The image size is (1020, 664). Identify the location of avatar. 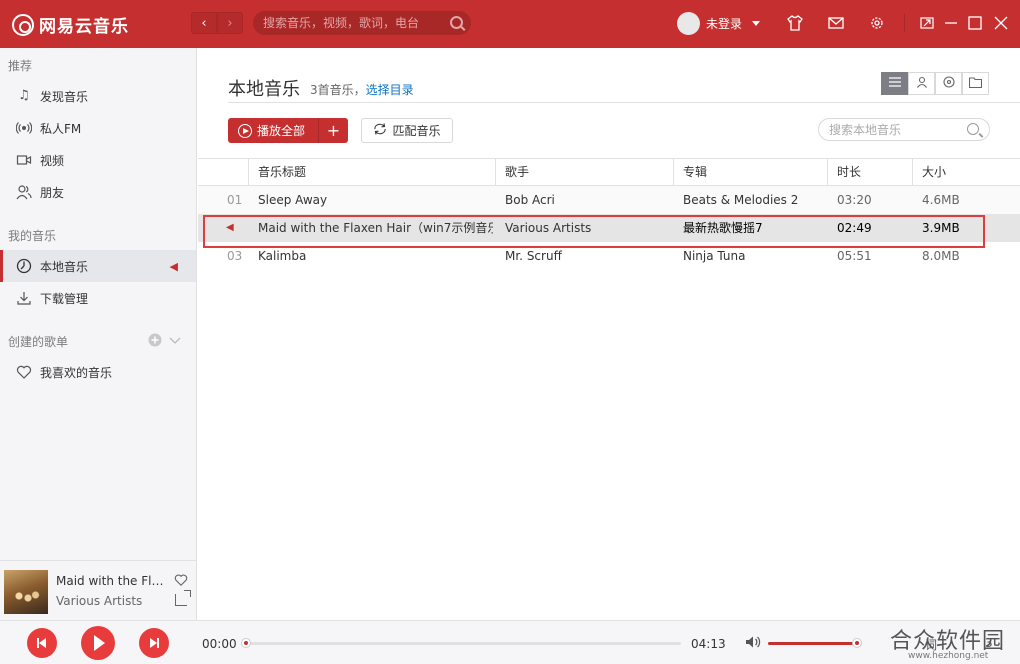
(688, 23).